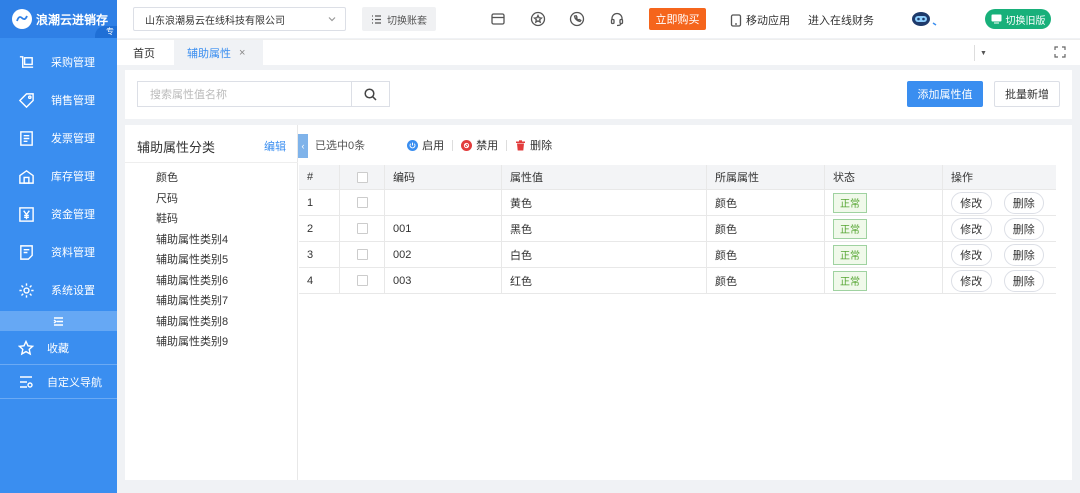  What do you see at coordinates (176, 147) in the screenshot?
I see `category-title: 辅助属性分类` at bounding box center [176, 147].